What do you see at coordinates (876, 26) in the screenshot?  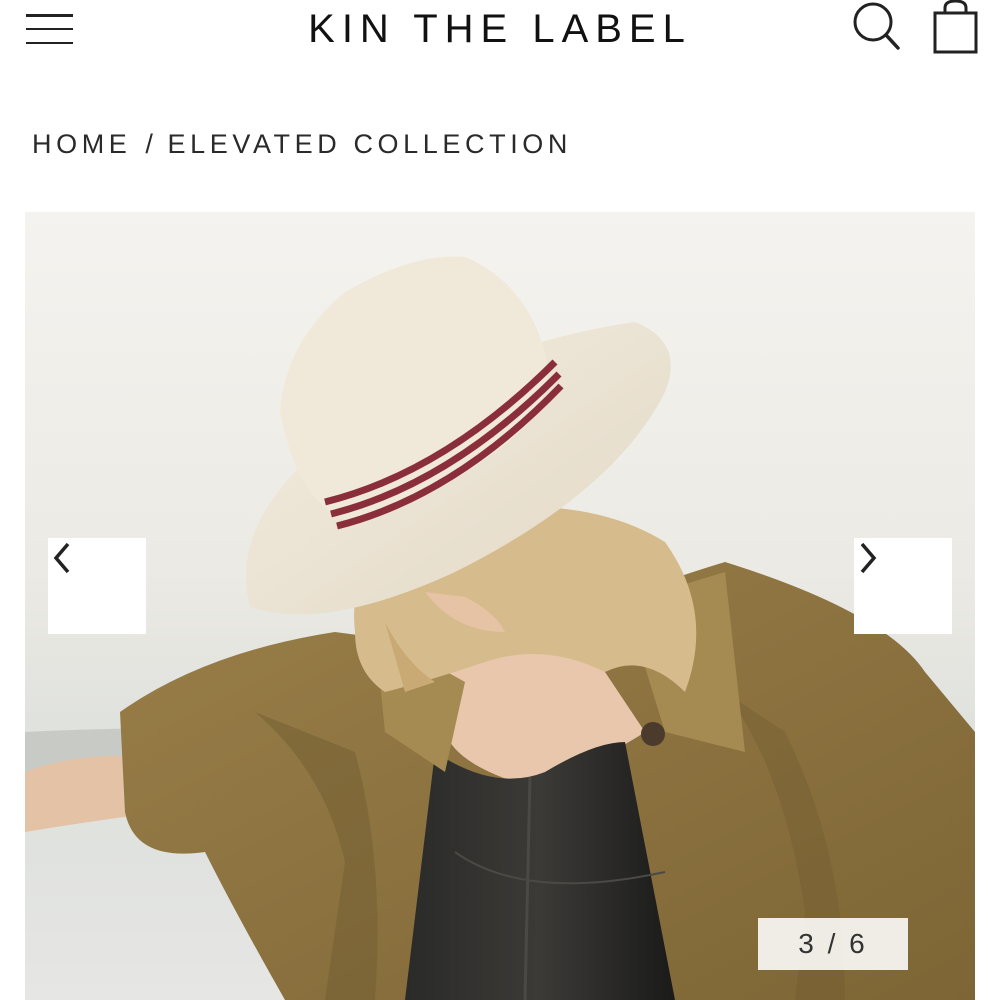 I see `search-icon` at bounding box center [876, 26].